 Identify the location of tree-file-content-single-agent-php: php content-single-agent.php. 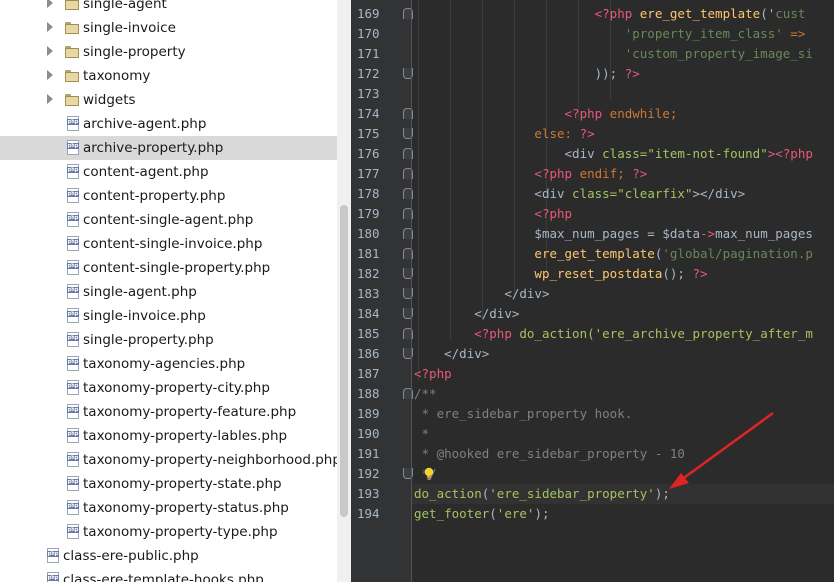
(168, 220).